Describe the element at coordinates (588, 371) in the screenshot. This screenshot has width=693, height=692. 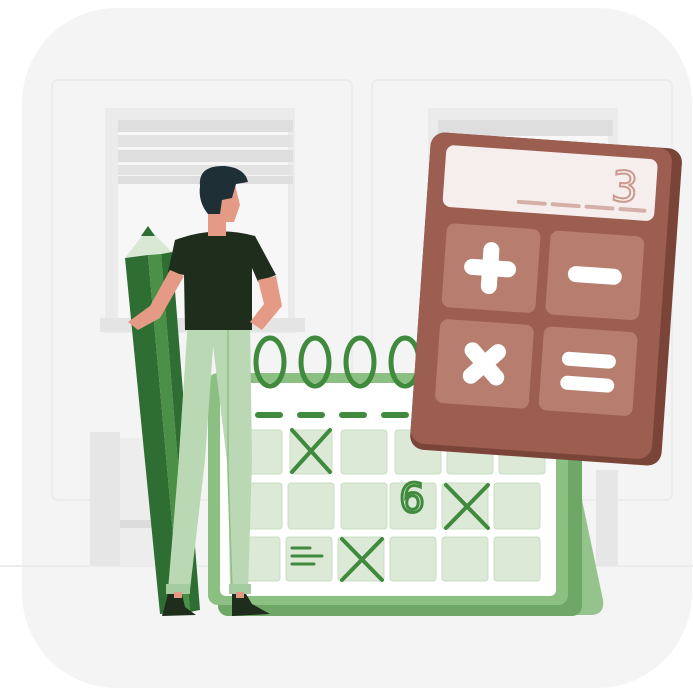
I see `equals-key` at that location.